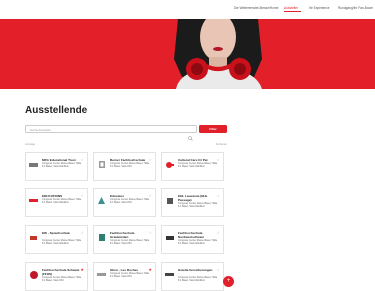  I want to click on plus-icon: +, so click(228, 280).